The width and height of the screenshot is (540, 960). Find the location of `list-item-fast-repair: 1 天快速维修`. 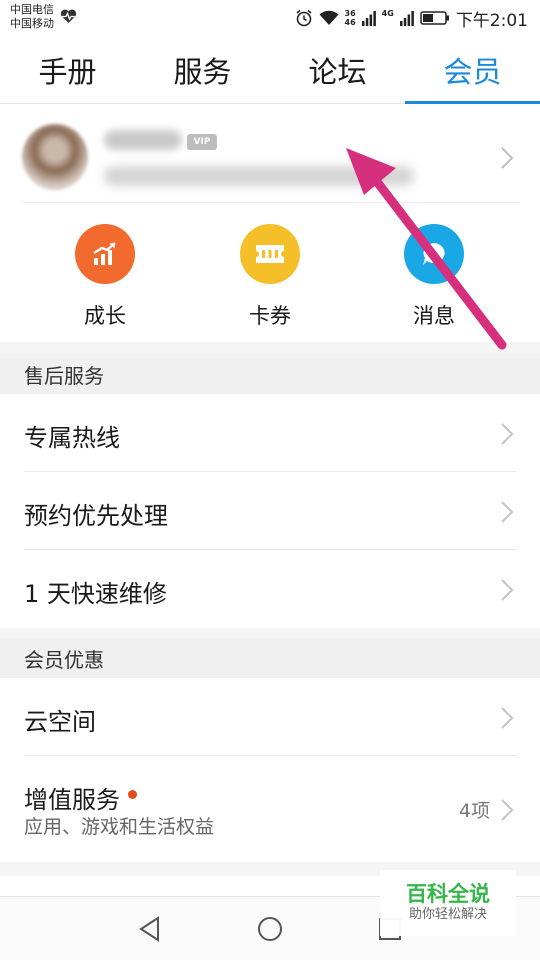

list-item-fast-repair: 1 天快速维修 is located at coordinates (270, 589).